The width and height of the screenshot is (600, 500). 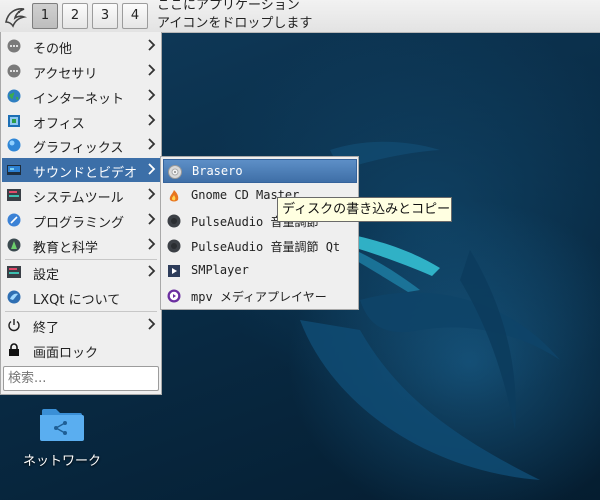 I want to click on accessories-icon, so click(x=14, y=71).